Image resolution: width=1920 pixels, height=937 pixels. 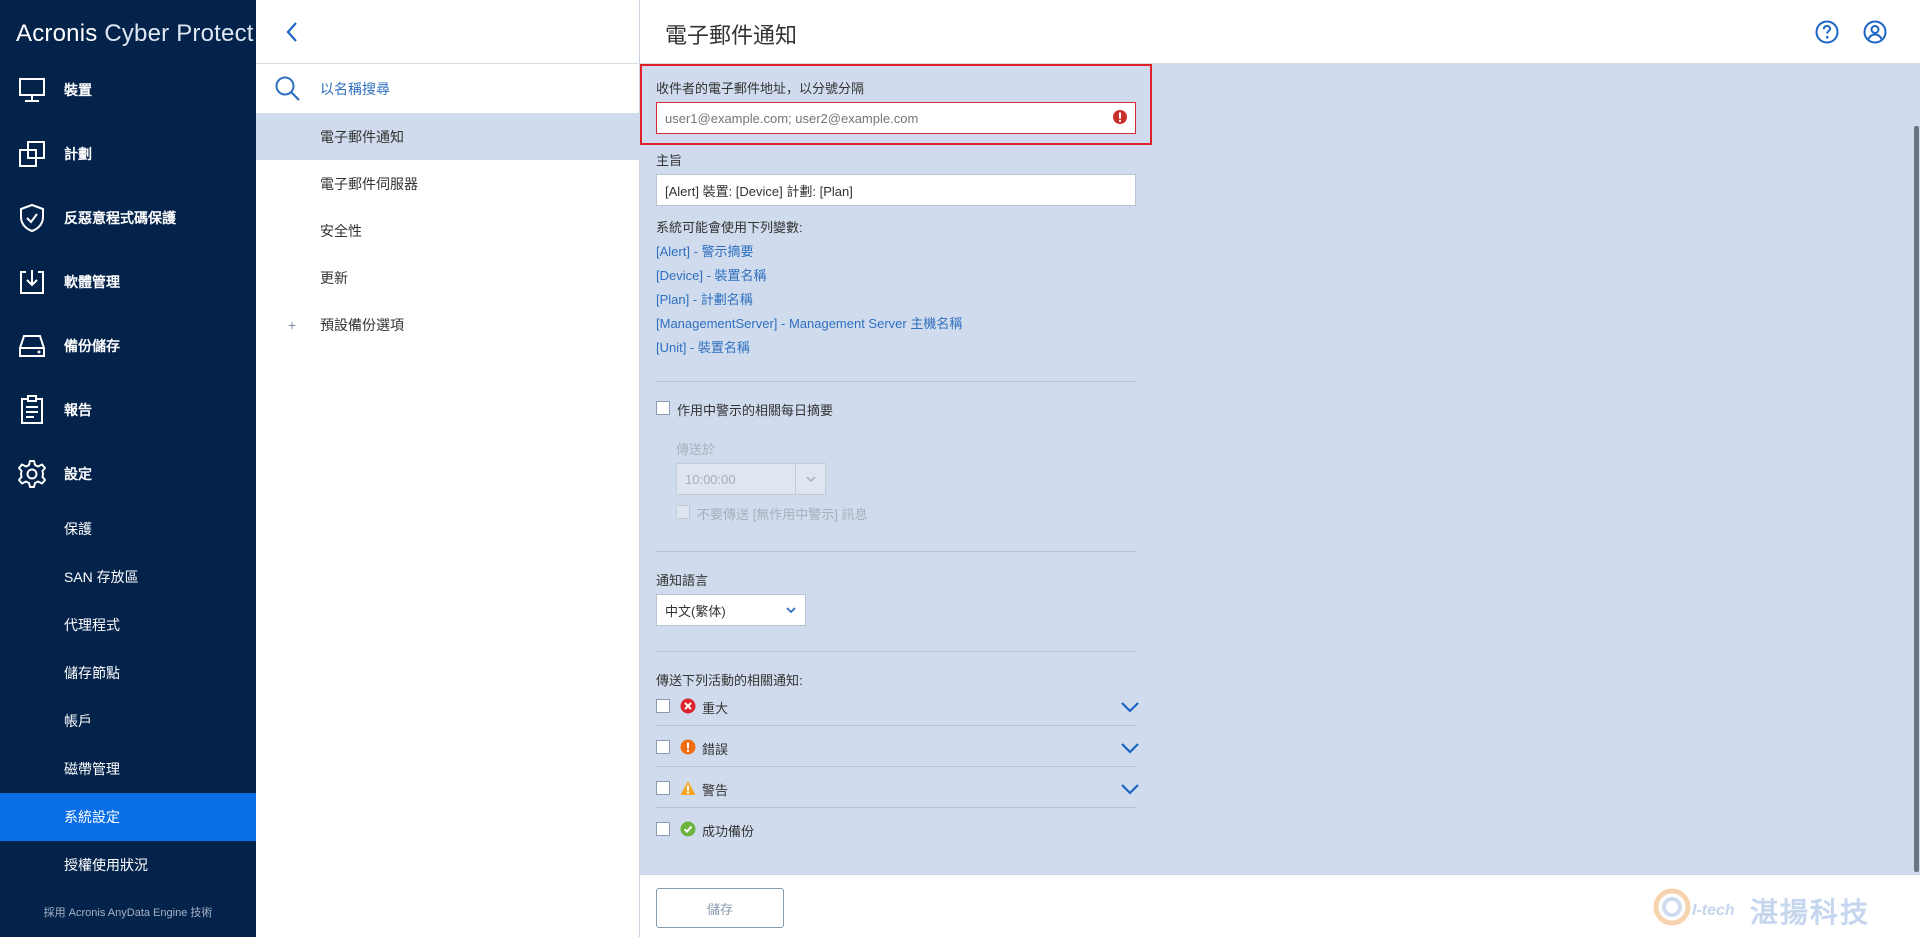 I want to click on subnav-item-email-notifications: 電子郵件通知, so click(x=448, y=136).